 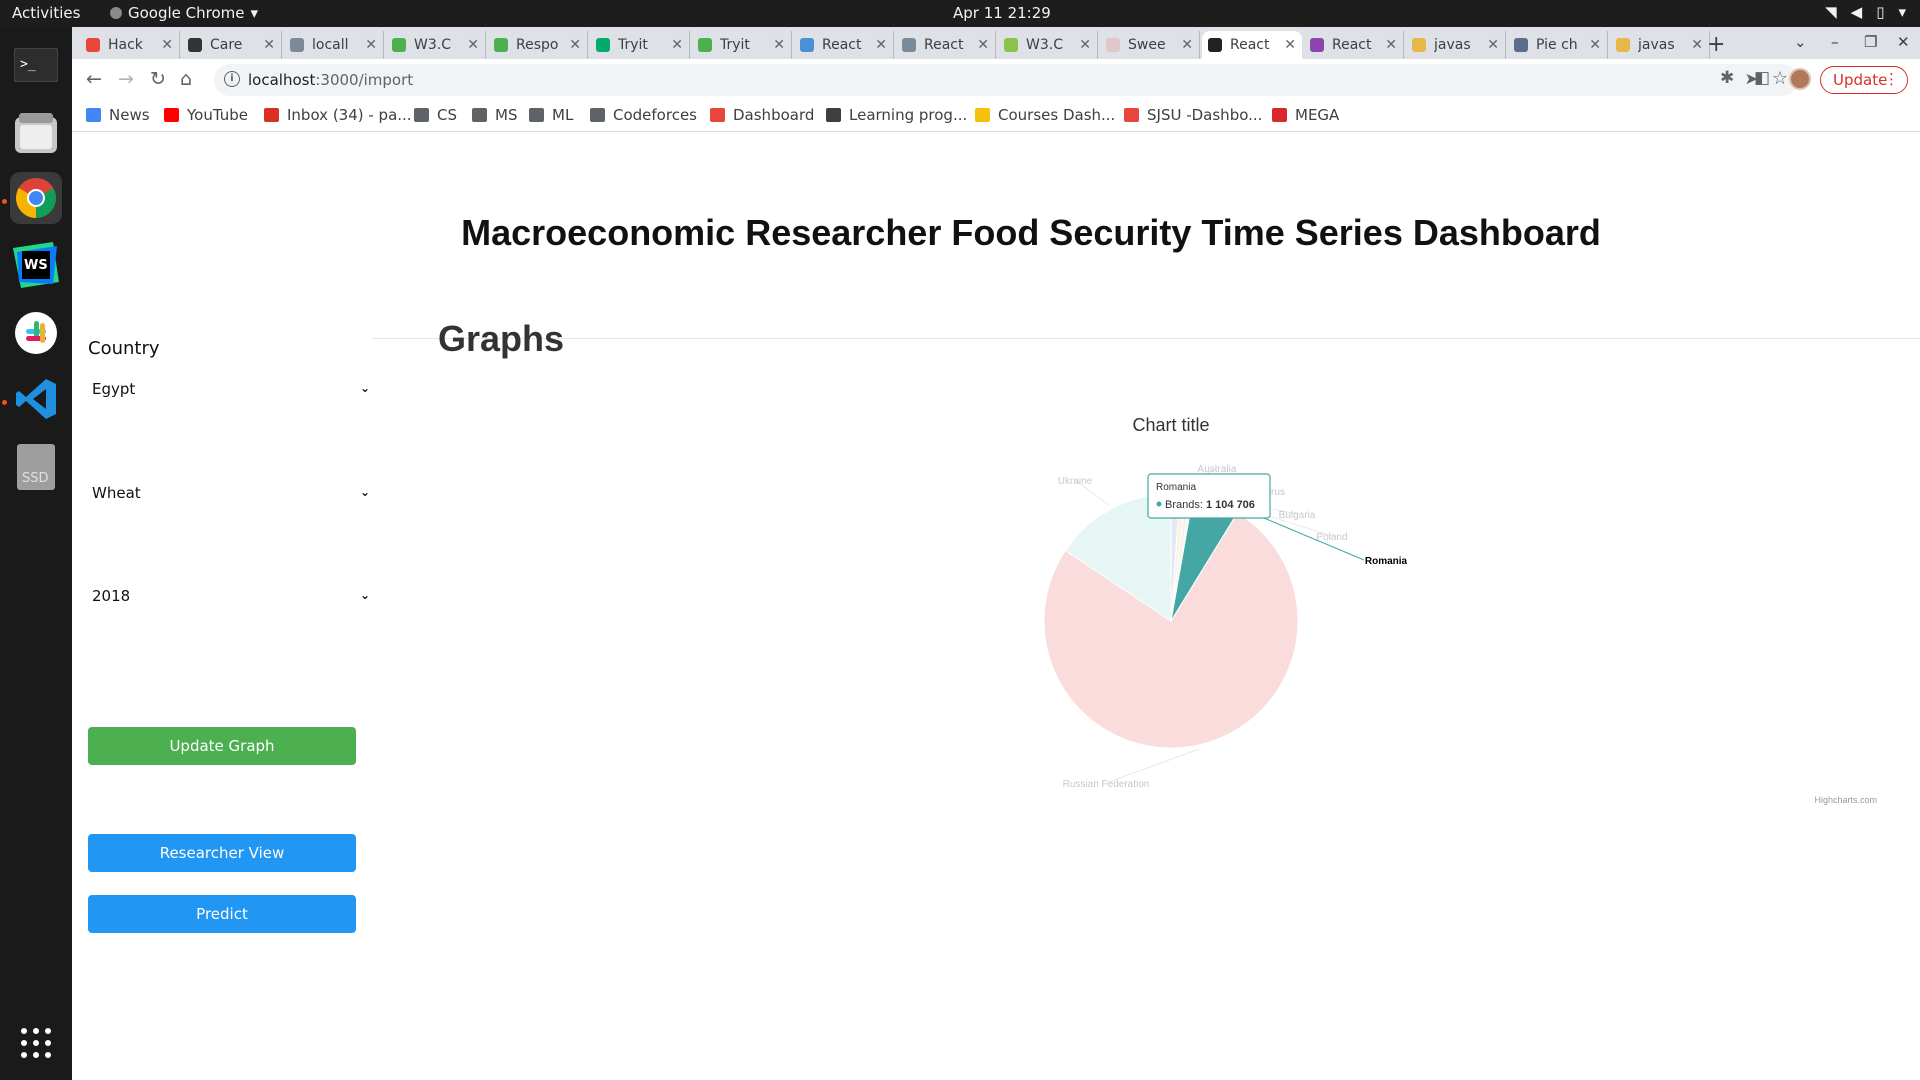 What do you see at coordinates (1800, 79) in the screenshot?
I see `profile-avatar` at bounding box center [1800, 79].